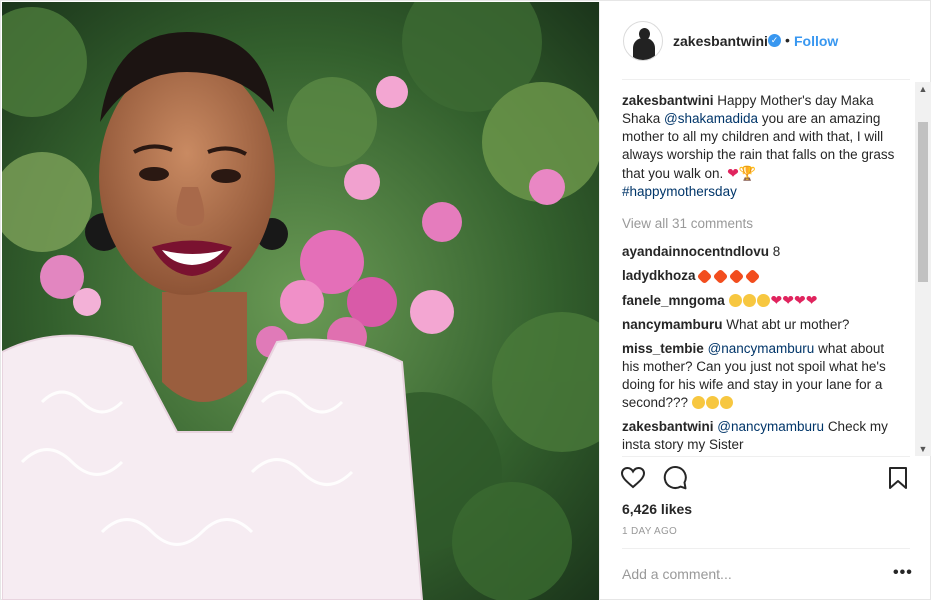  I want to click on comment-username: zakesbantwini, so click(668, 426).